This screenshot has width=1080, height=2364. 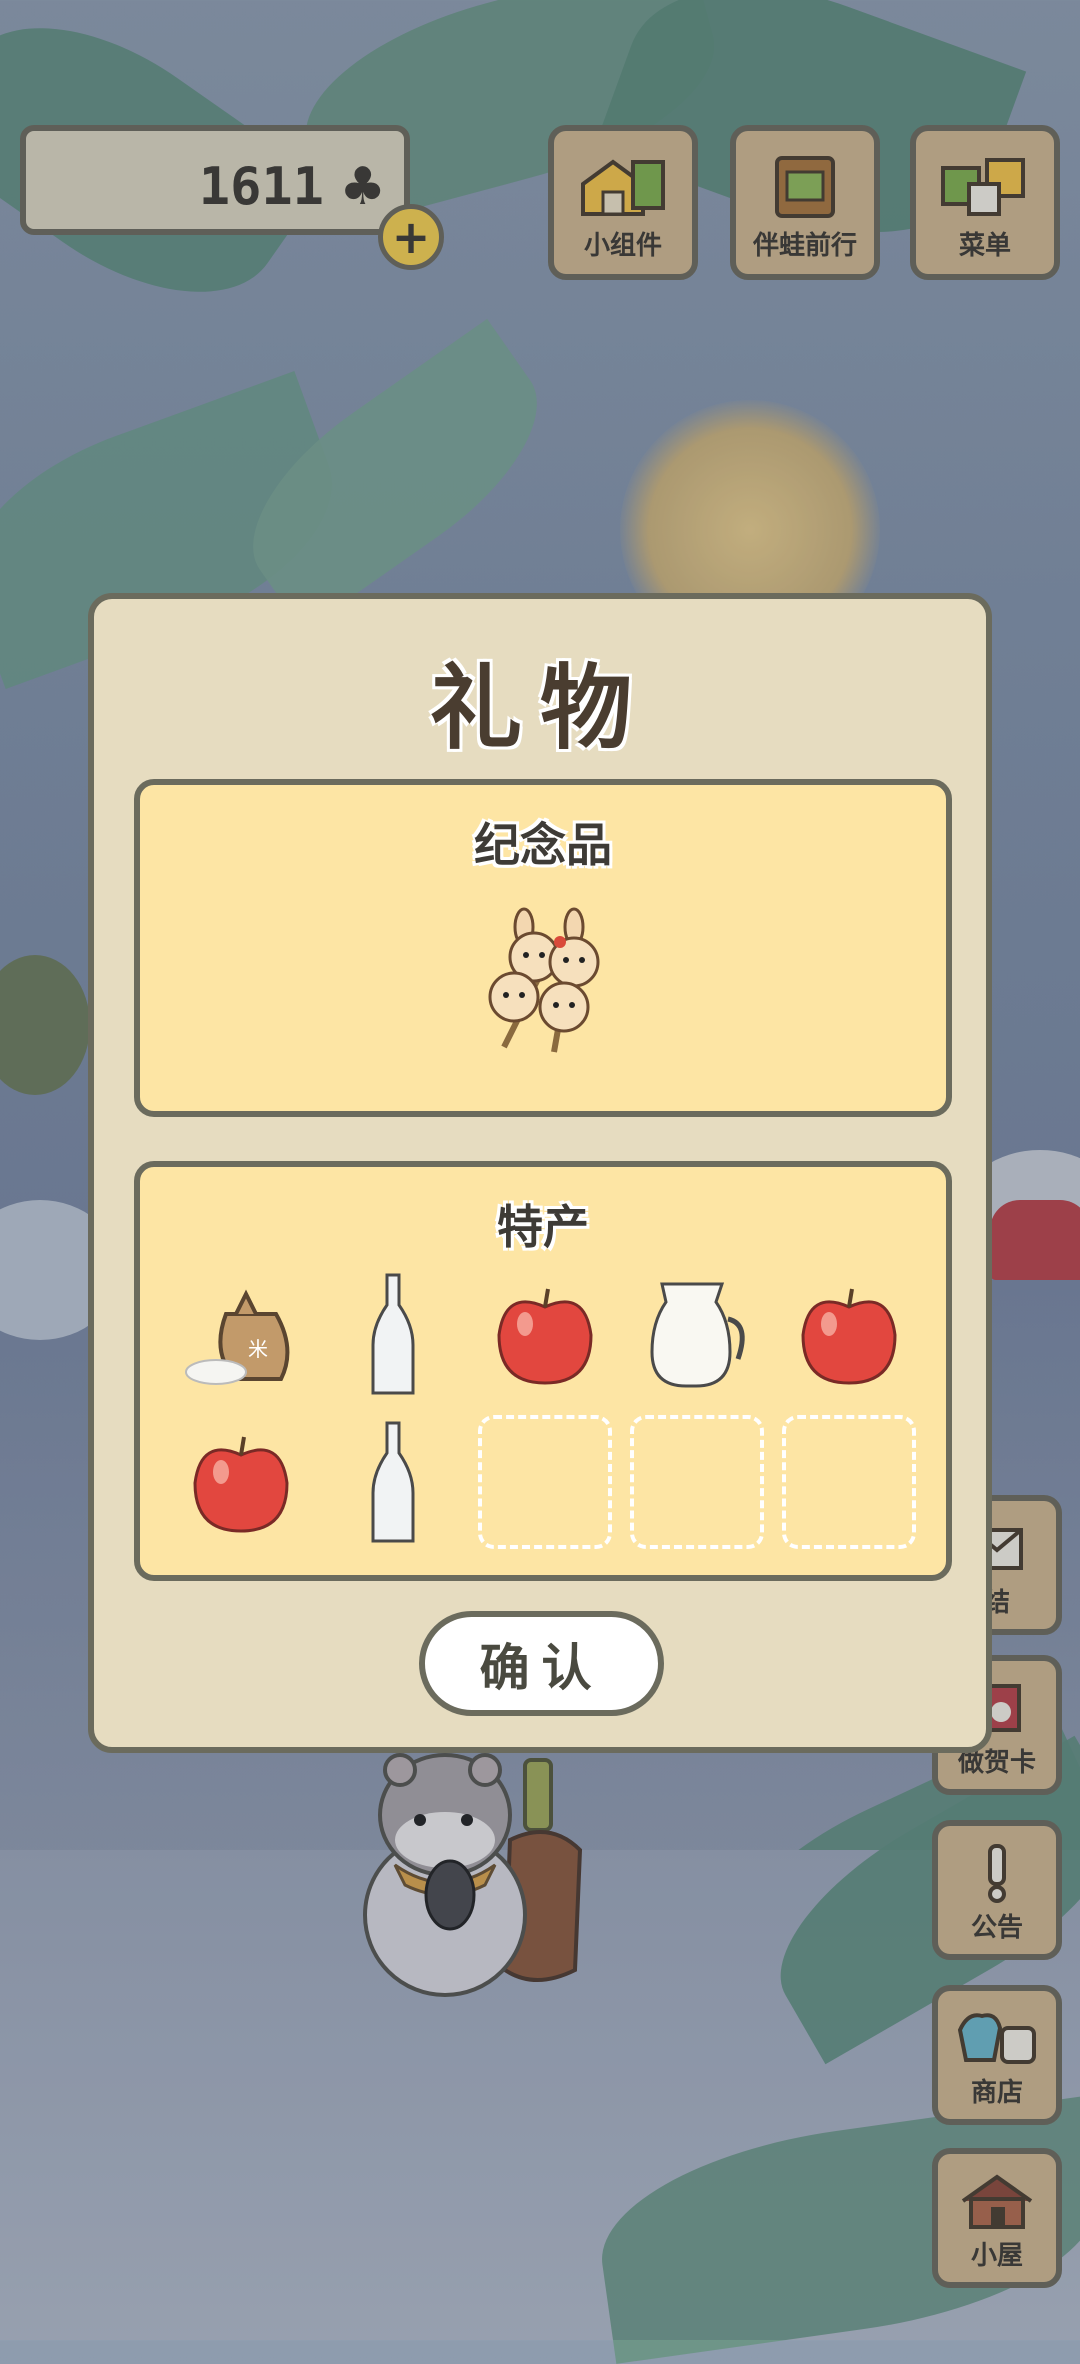 I want to click on specialty-title: 特产, so click(x=543, y=1227).